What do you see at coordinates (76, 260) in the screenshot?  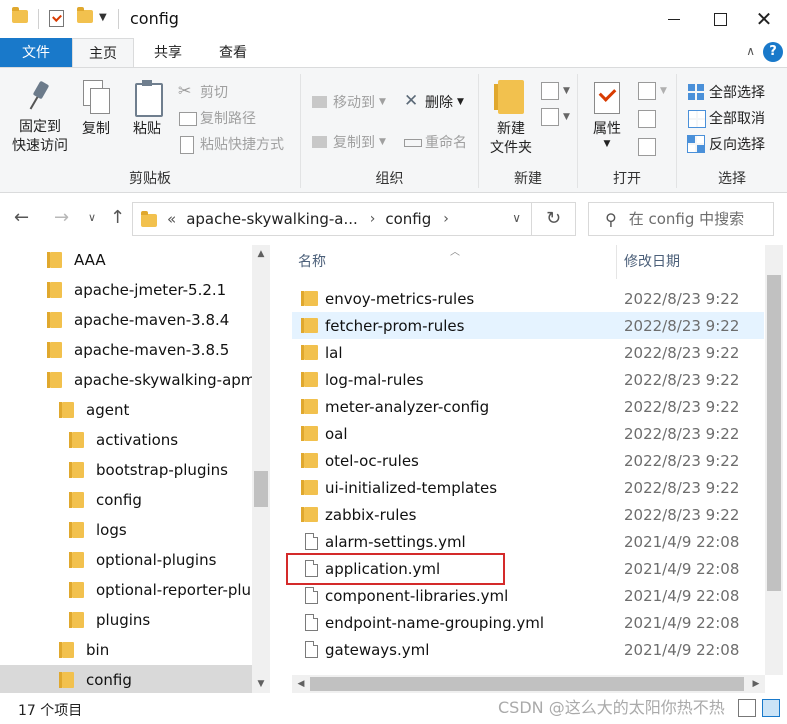 I see `tree-item: AAA` at bounding box center [76, 260].